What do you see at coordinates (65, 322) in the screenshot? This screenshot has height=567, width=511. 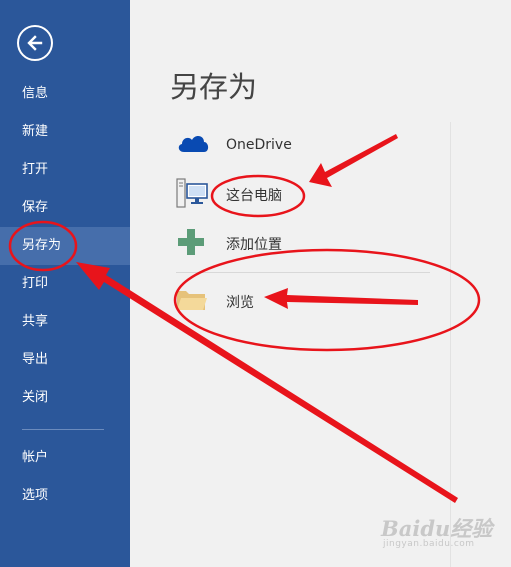 I see `nav-share: 共享` at bounding box center [65, 322].